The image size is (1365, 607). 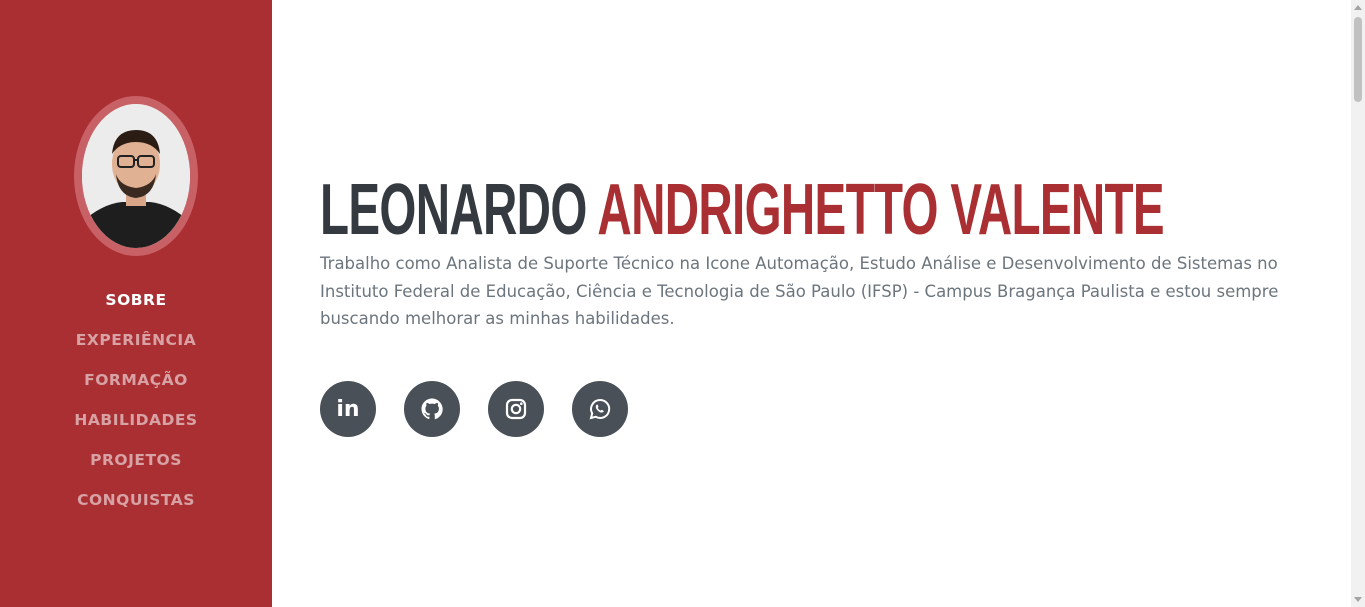 I want to click on avatar-frame, so click(x=136, y=176).